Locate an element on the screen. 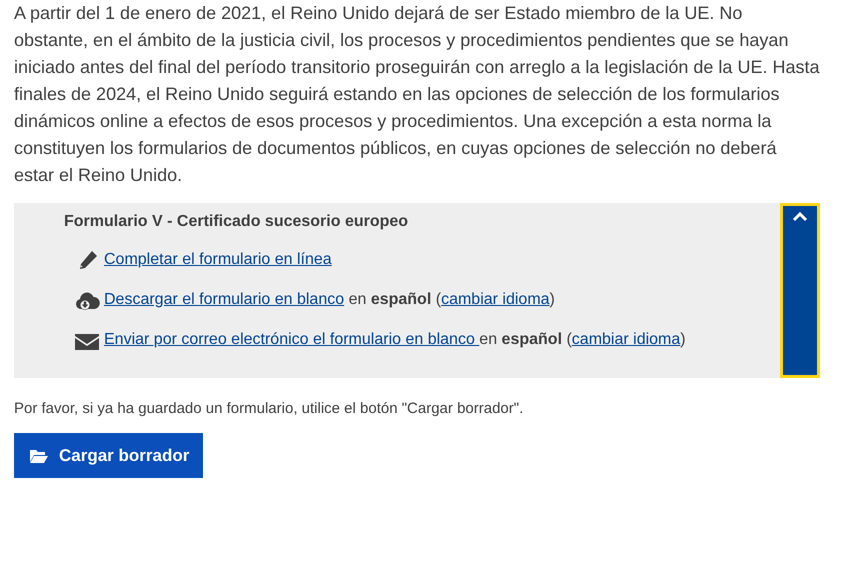  link: Descargar el formulario en blanco is located at coordinates (224, 299).